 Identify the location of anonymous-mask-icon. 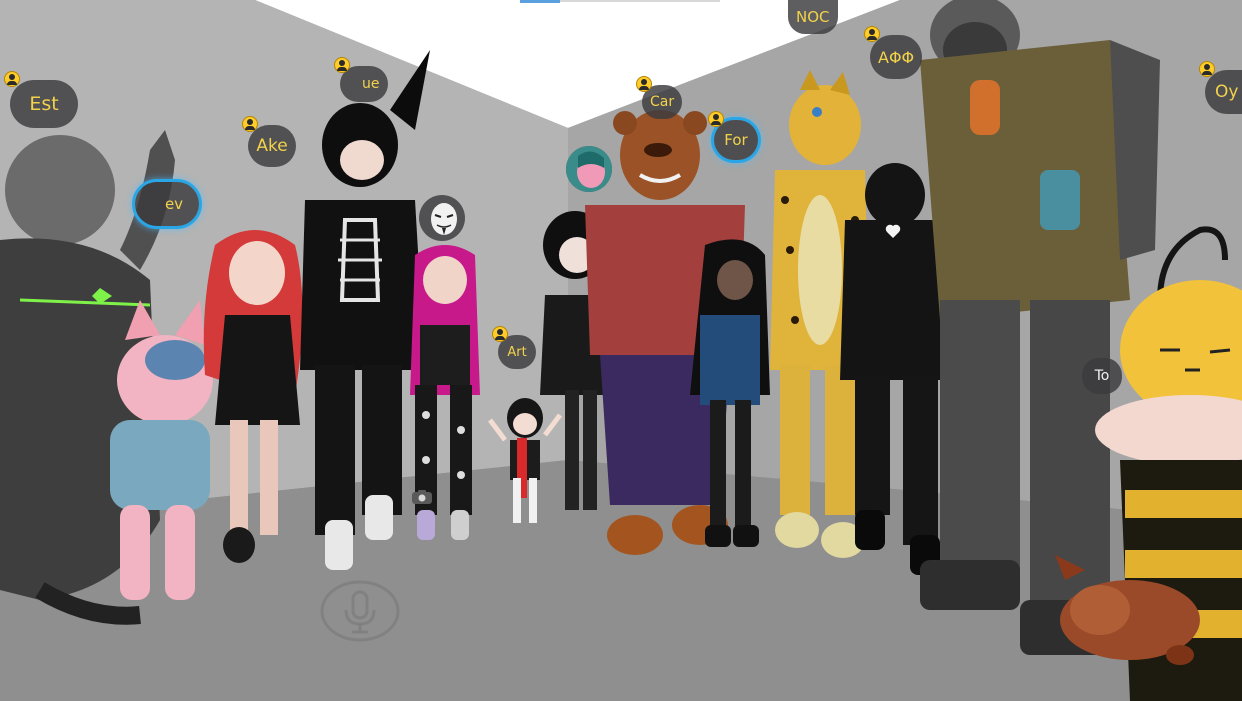
(444, 219).